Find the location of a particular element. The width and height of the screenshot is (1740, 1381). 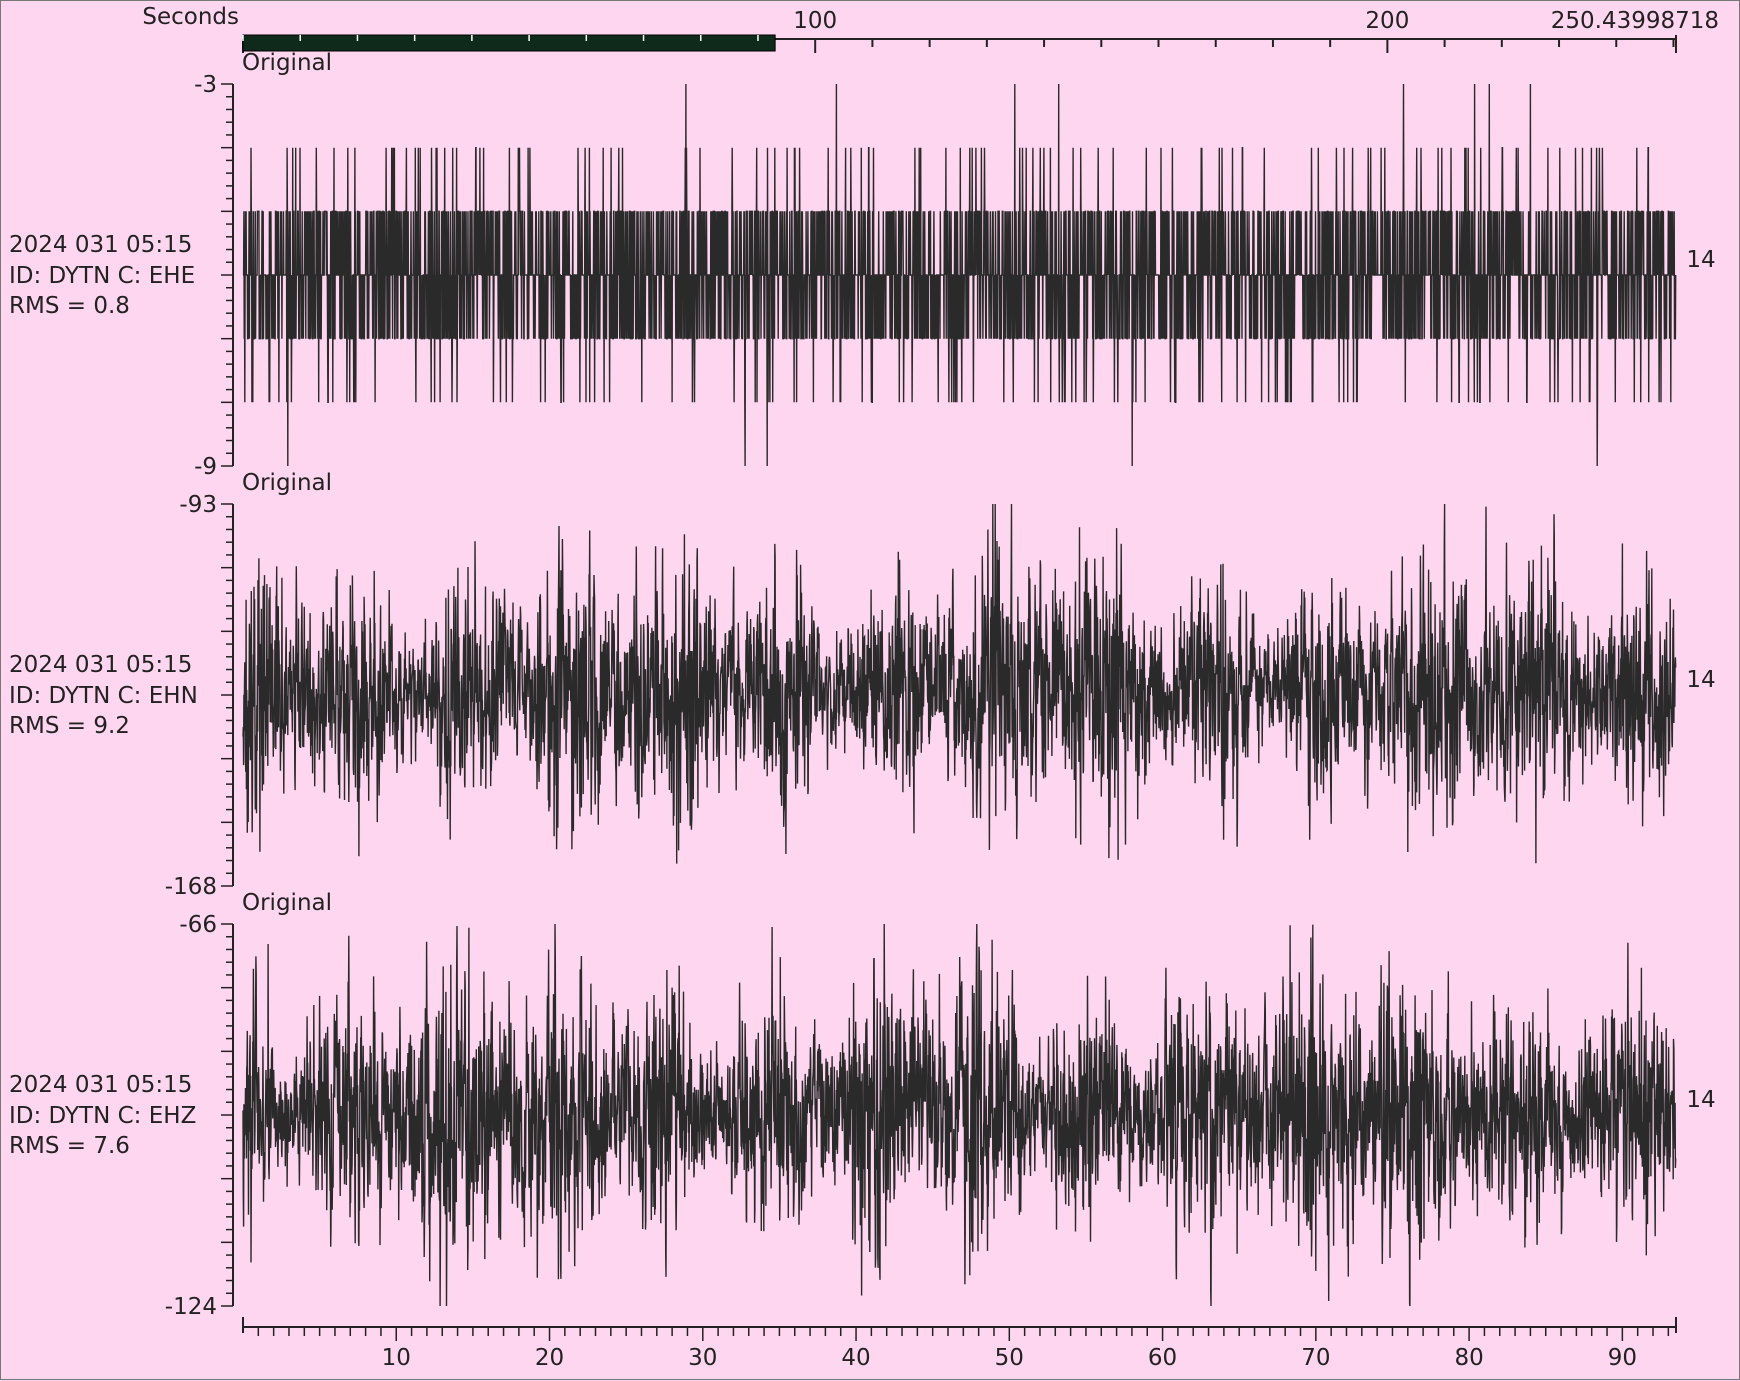

bottom-axis-tick-label: 80 is located at coordinates (1468, 1358).